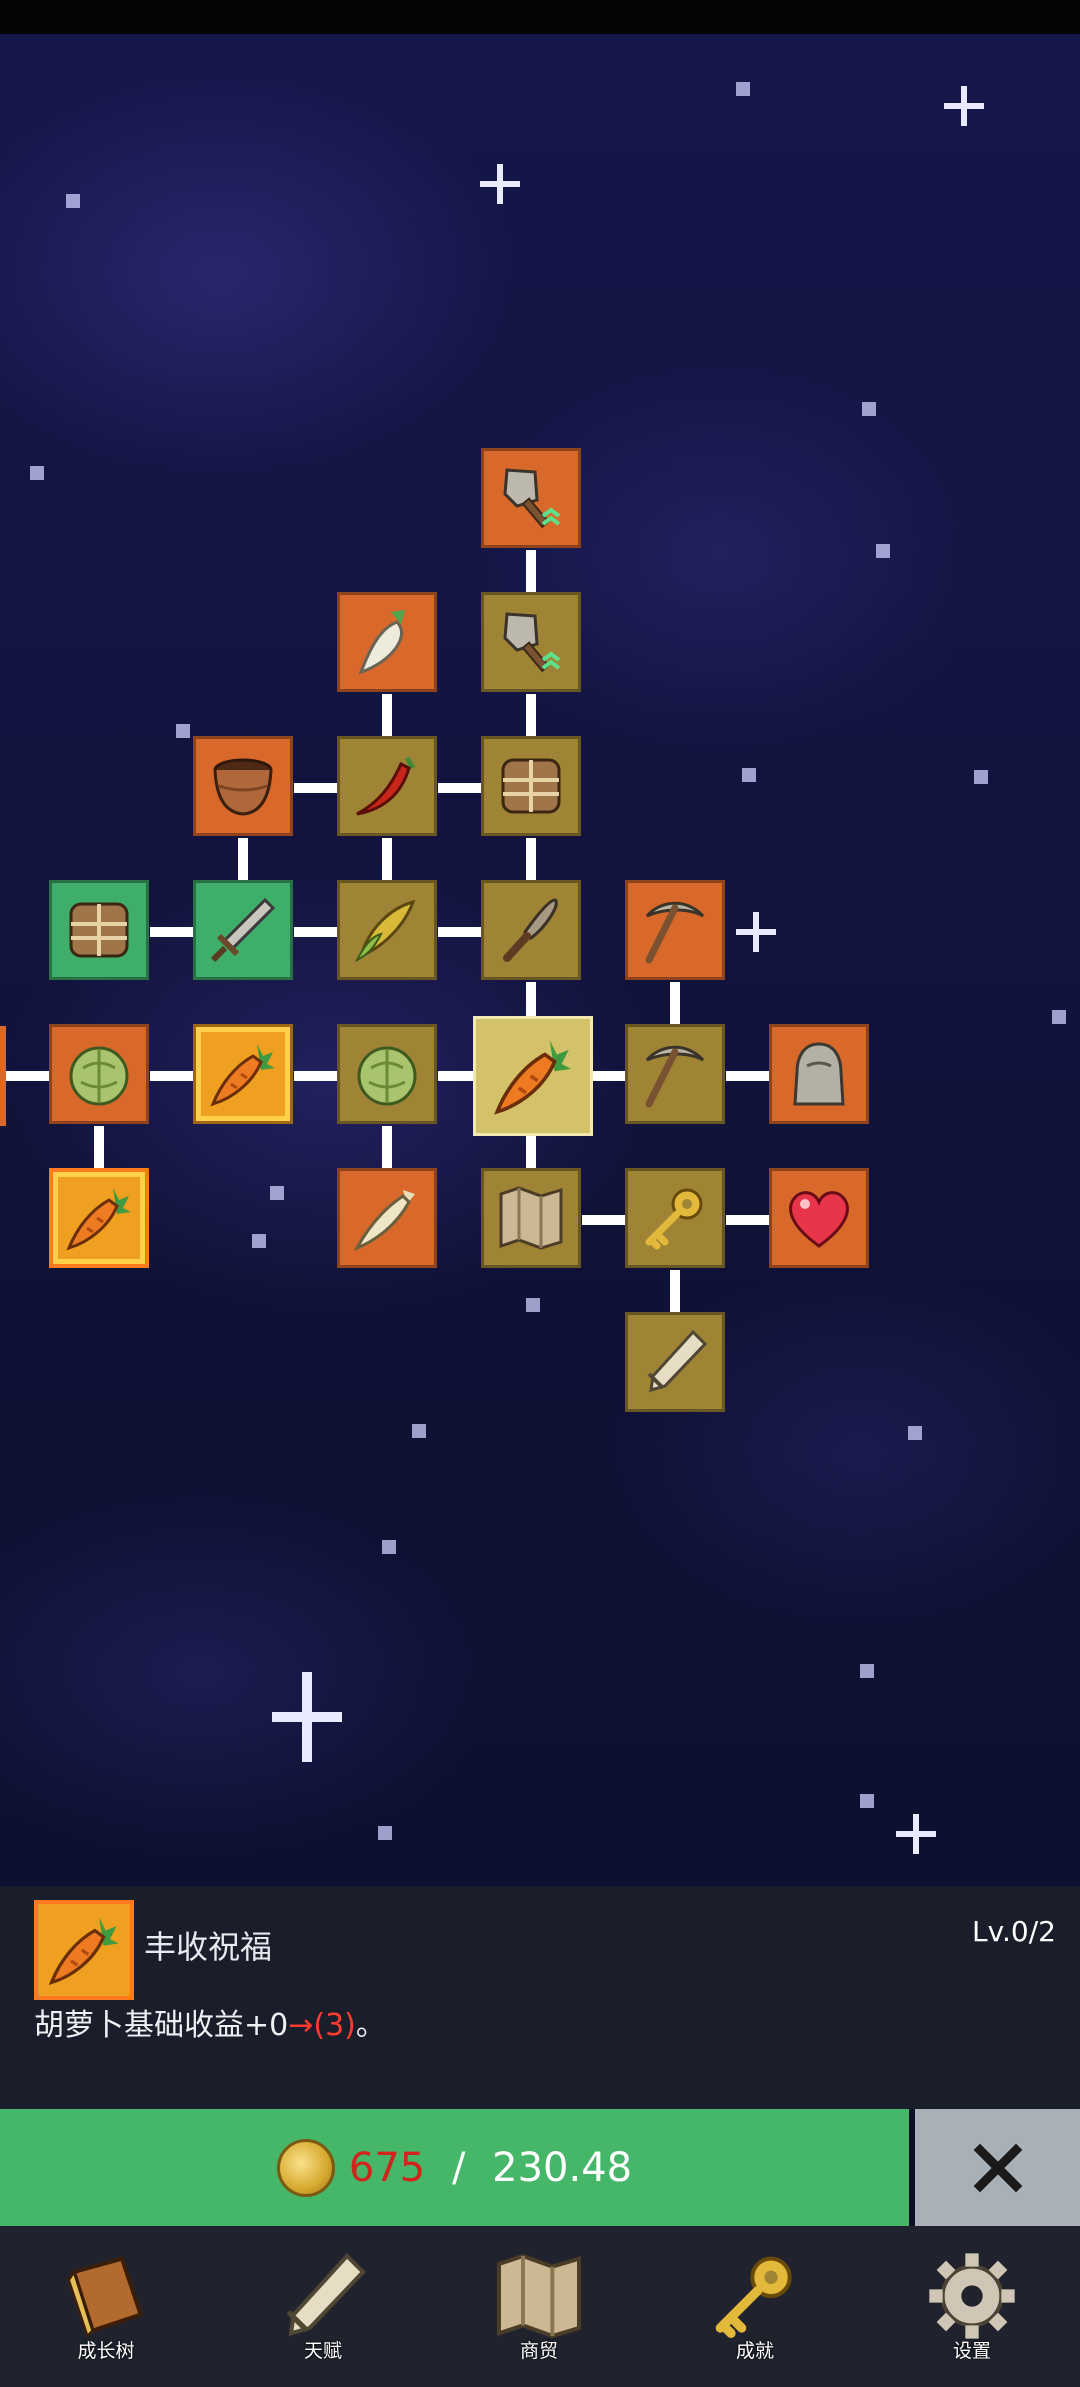 This screenshot has height=2387, width=1080. I want to click on nav-achievements: 成就, so click(755, 2313).